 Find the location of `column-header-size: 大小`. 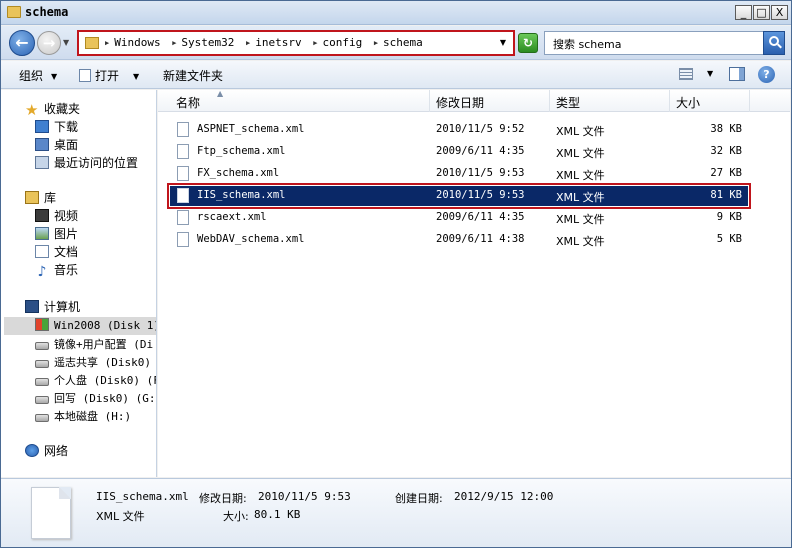

column-header-size: 大小 is located at coordinates (710, 101).